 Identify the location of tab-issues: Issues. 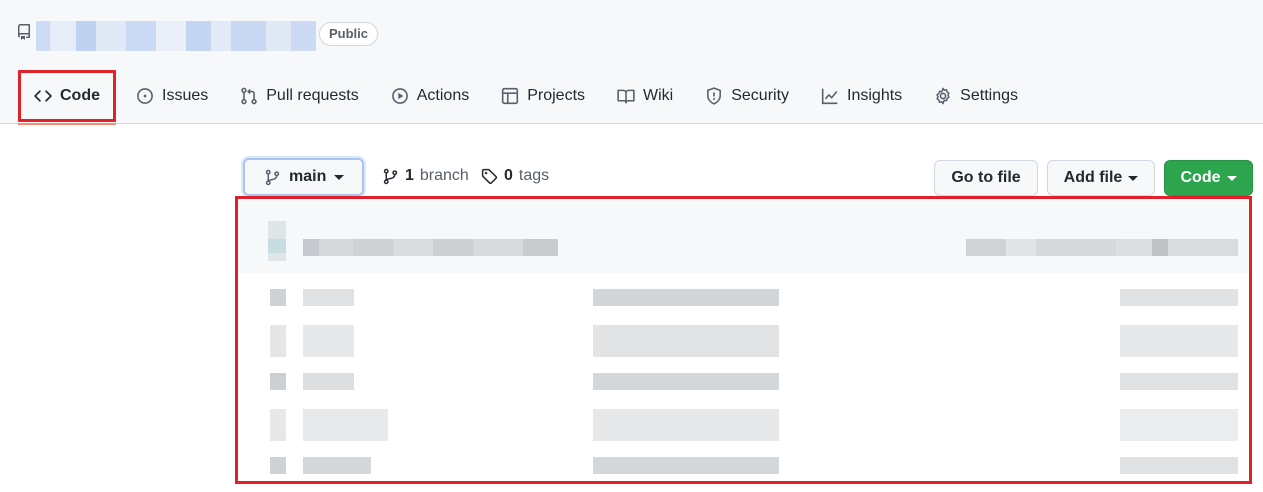
(172, 96).